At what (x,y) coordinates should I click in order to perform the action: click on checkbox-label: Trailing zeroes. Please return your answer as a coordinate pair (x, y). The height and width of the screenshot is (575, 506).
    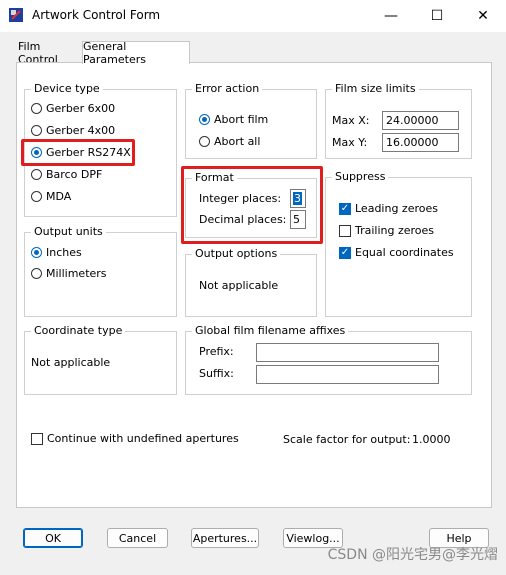
    Looking at the image, I should click on (395, 230).